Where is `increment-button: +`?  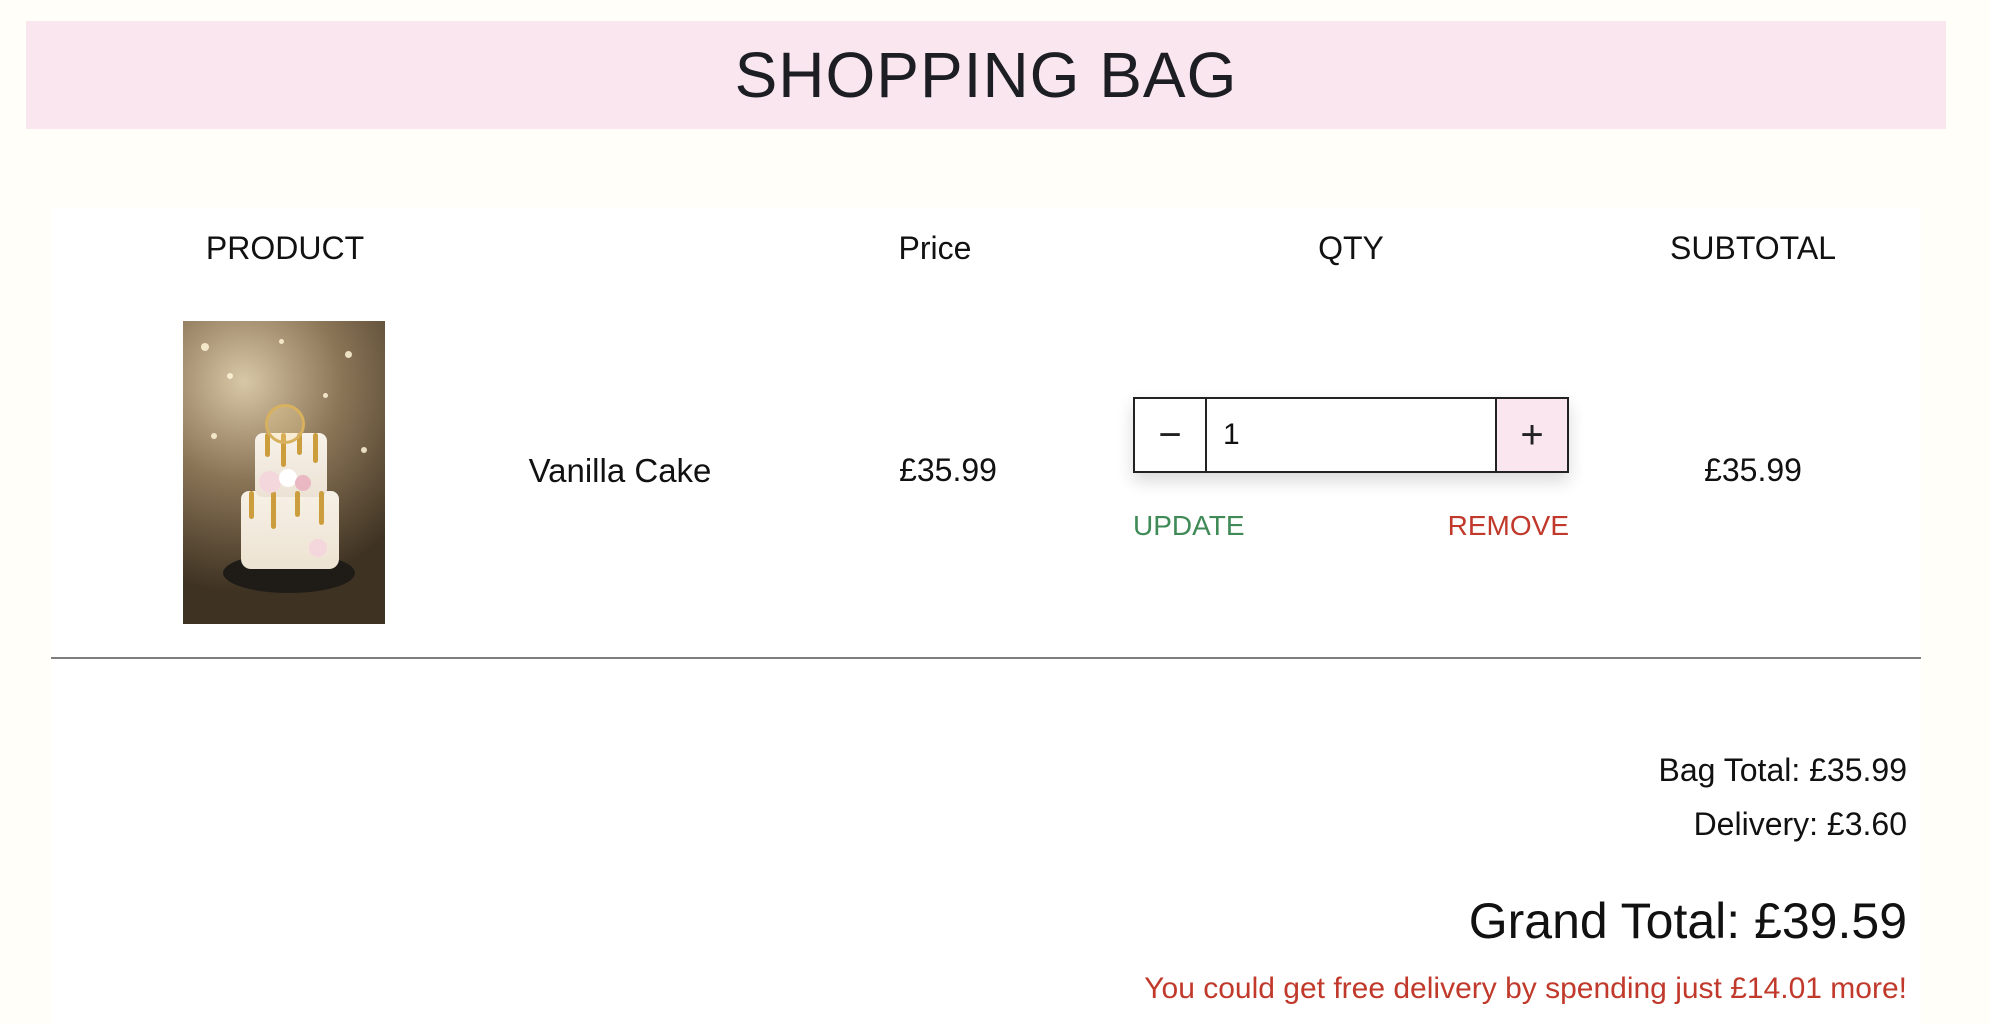 increment-button: + is located at coordinates (1532, 435).